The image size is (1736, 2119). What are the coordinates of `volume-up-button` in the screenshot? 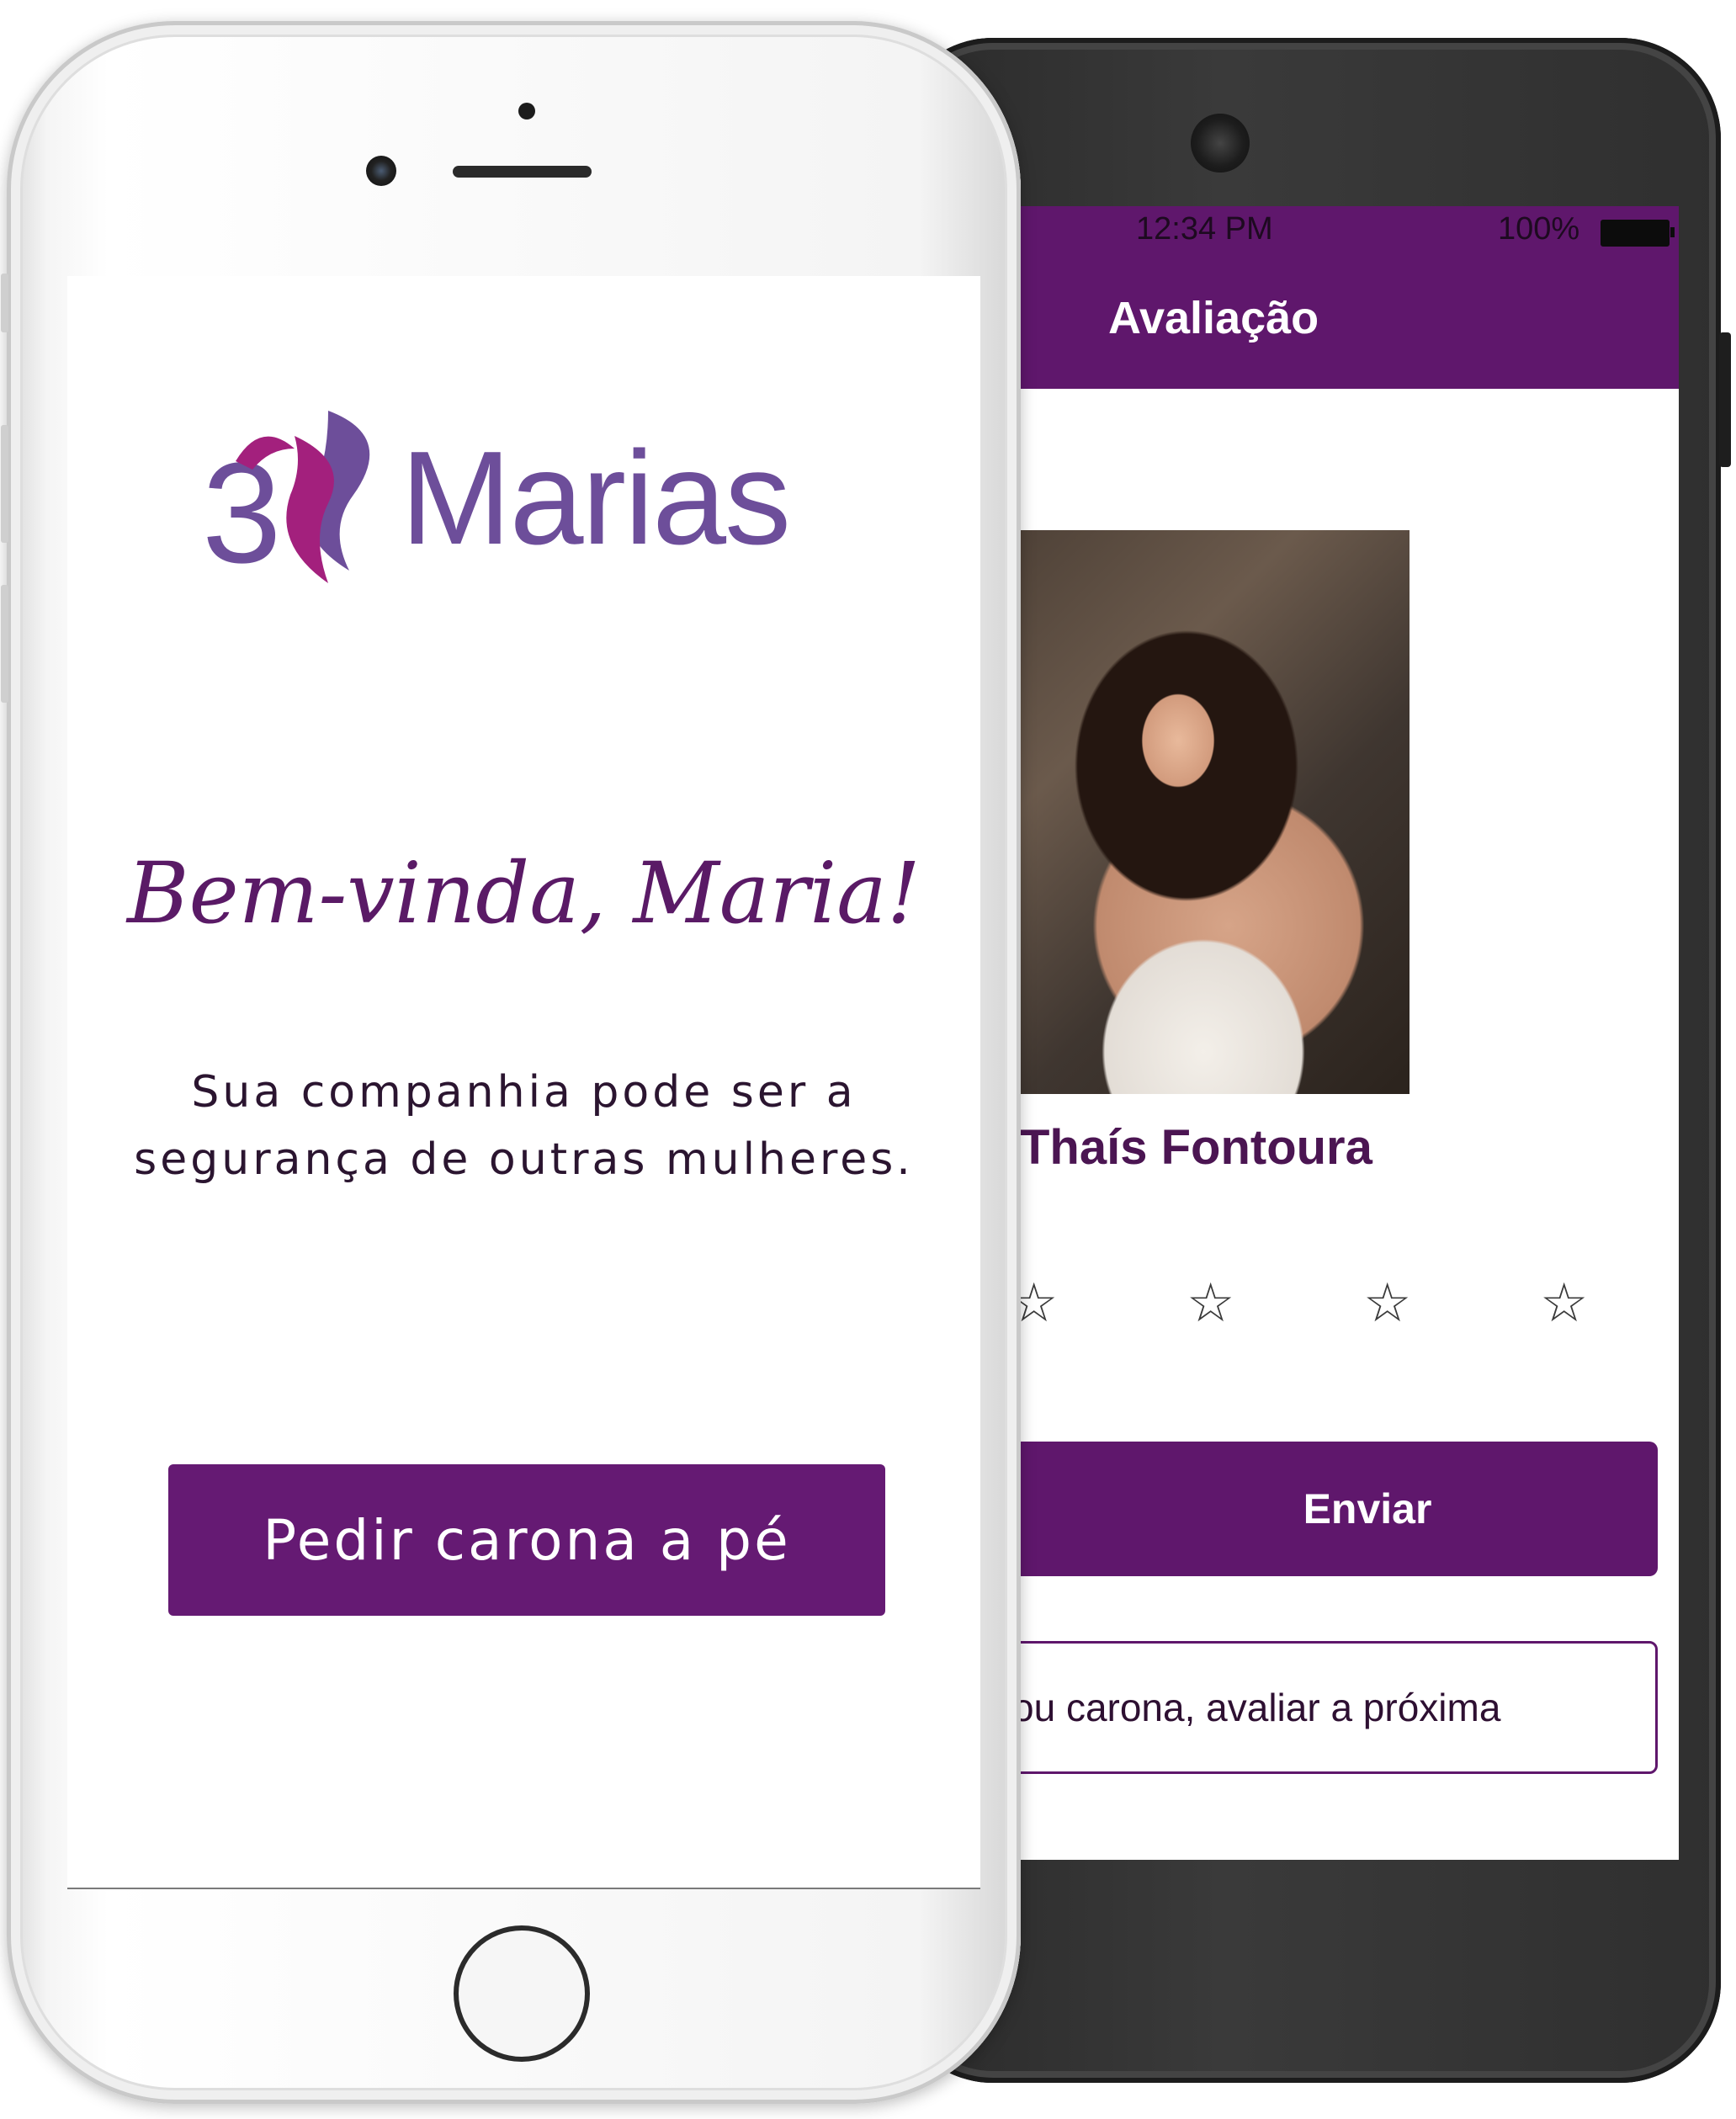 It's located at (4, 484).